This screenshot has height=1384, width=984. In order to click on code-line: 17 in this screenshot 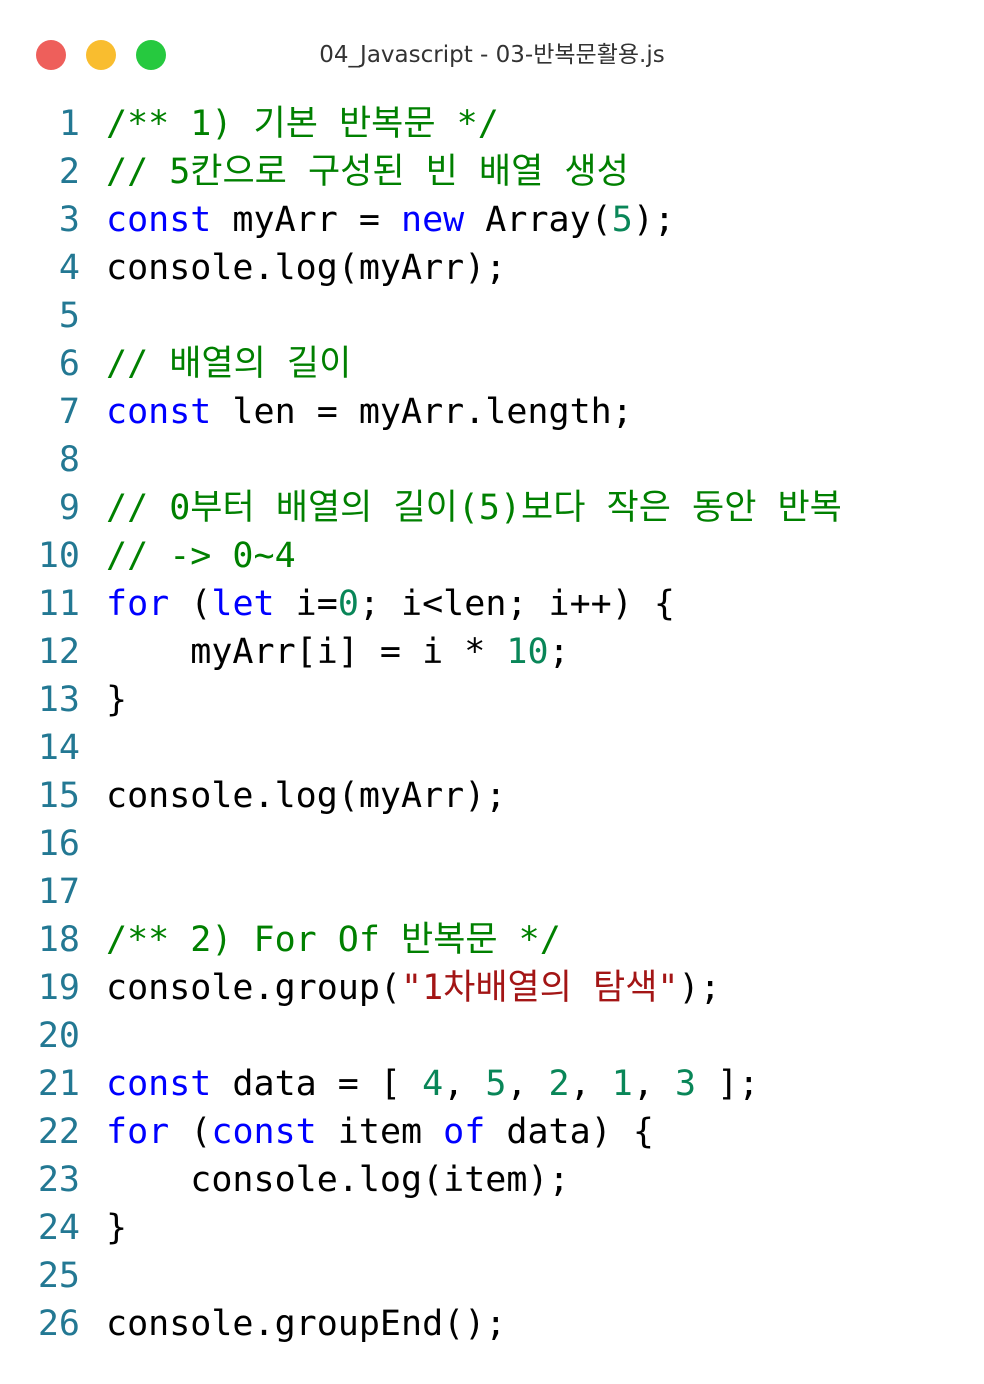, I will do `click(492, 892)`.